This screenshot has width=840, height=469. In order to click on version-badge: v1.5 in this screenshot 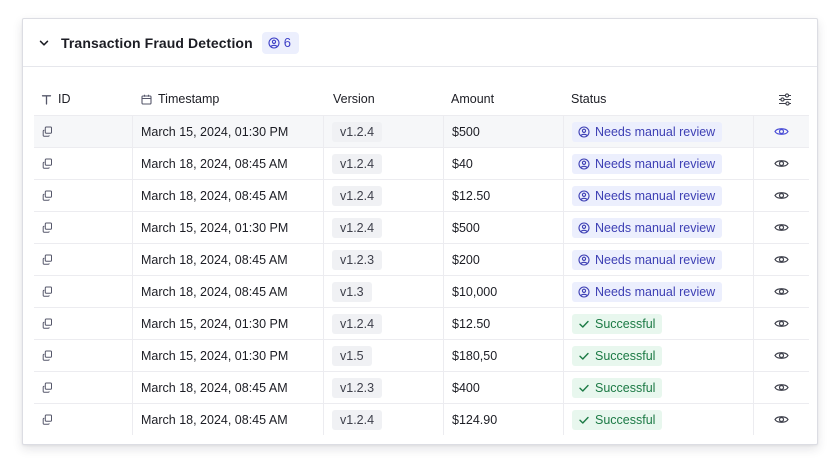, I will do `click(352, 355)`.